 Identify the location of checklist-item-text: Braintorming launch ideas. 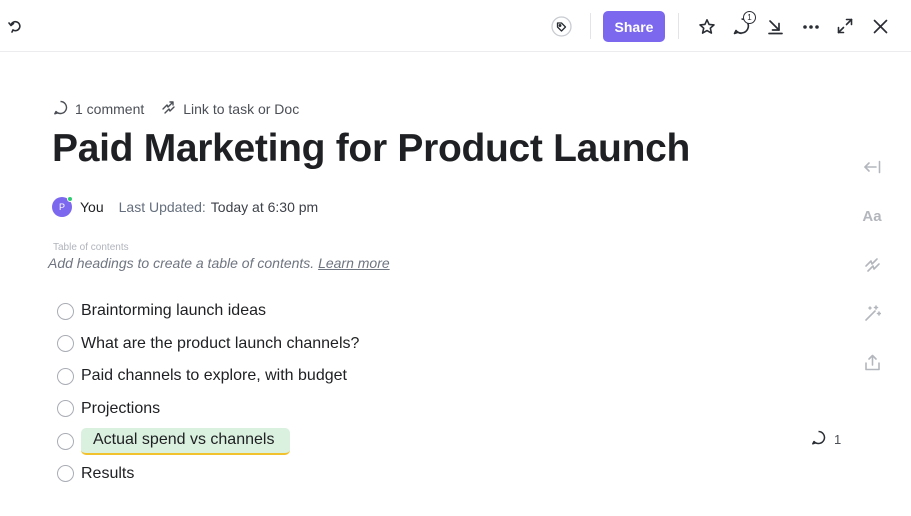
(173, 311).